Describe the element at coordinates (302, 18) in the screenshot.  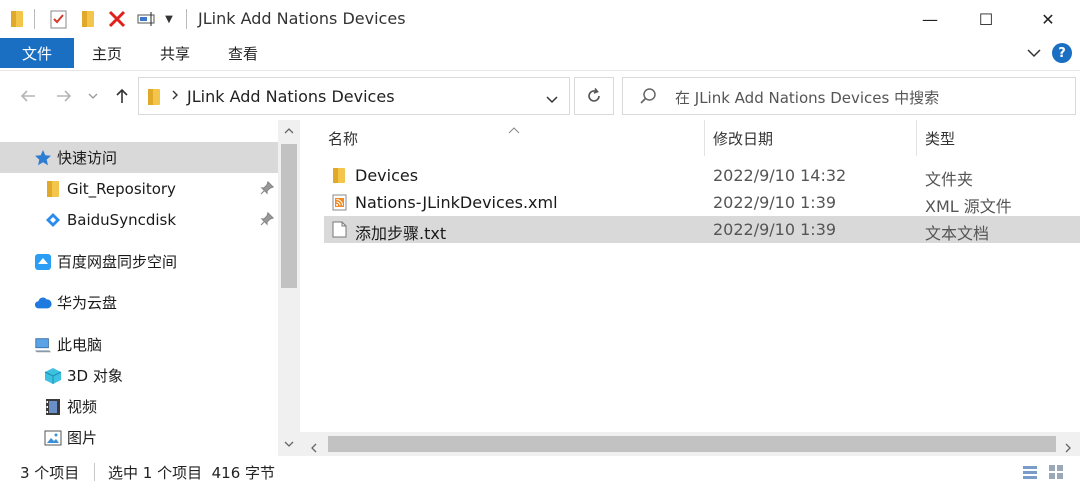
I see `window-title: JLink Add Nations Devices` at that location.